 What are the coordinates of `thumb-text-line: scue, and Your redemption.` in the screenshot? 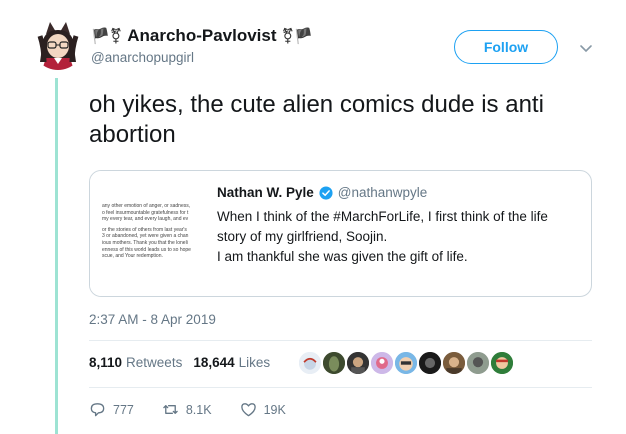 It's located at (132, 256).